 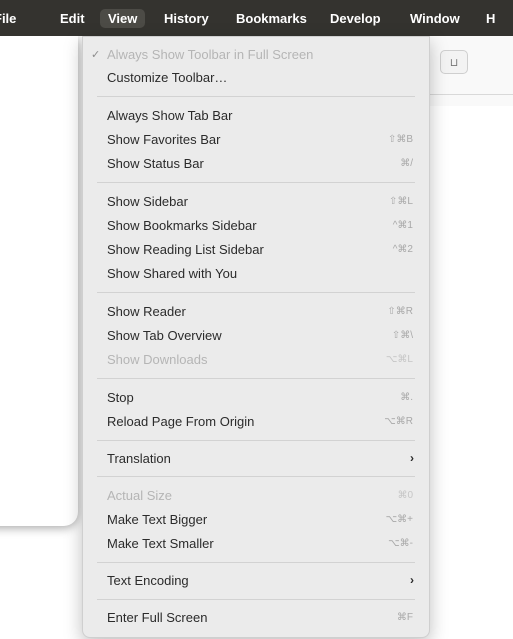 I want to click on menu-item-stop: Stop ⌘., so click(x=256, y=397).